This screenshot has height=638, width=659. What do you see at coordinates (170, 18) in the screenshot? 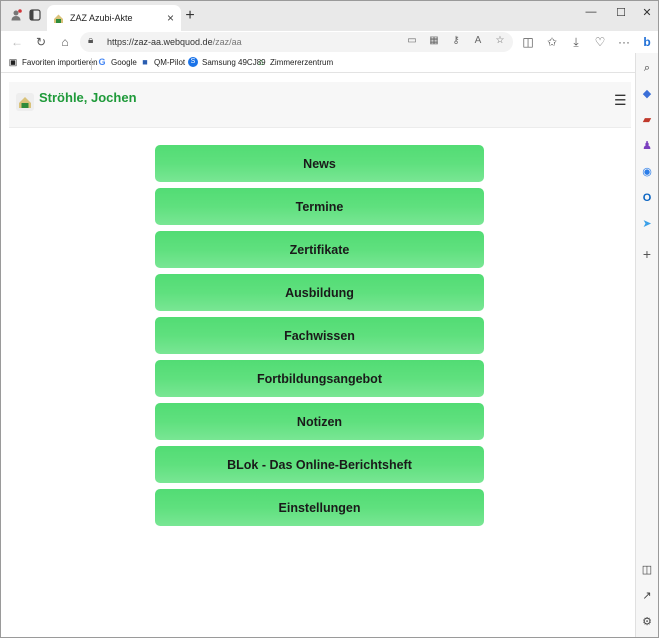
I see `tab-close-icon: ×` at bounding box center [170, 18].